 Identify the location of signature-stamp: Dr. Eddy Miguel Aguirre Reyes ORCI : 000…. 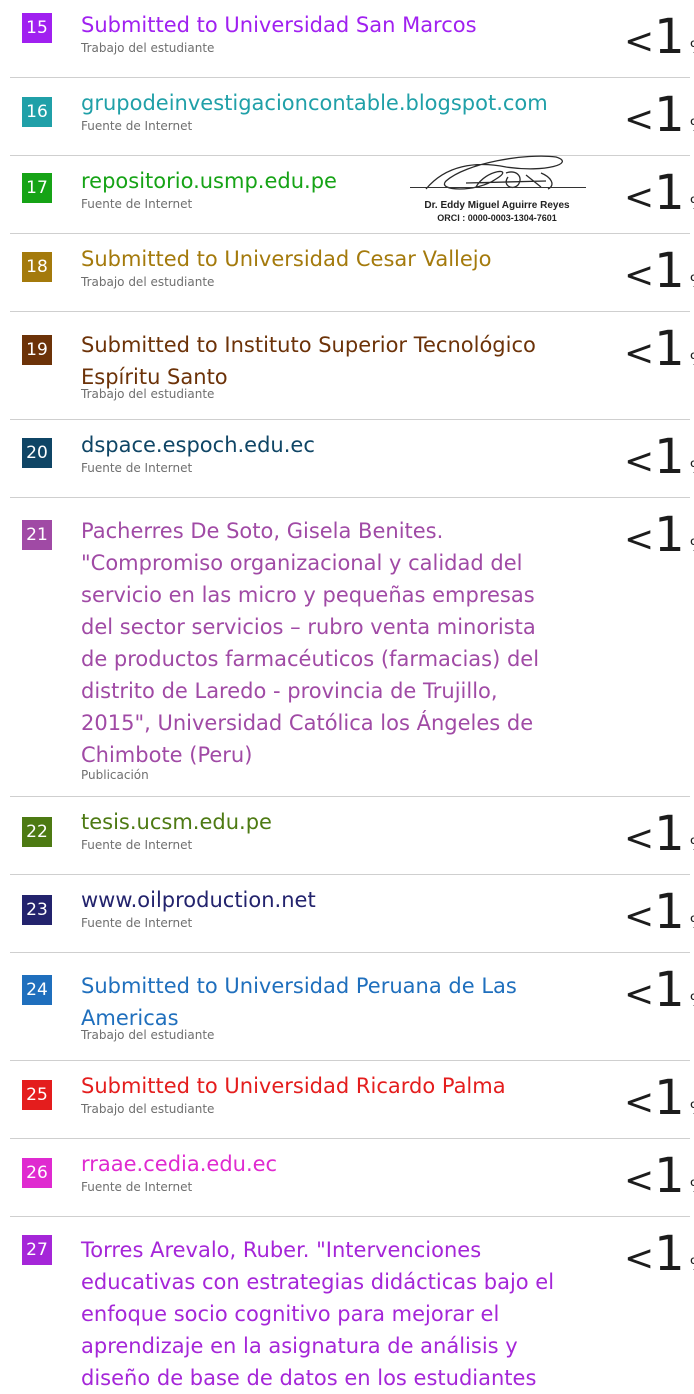
(497, 191).